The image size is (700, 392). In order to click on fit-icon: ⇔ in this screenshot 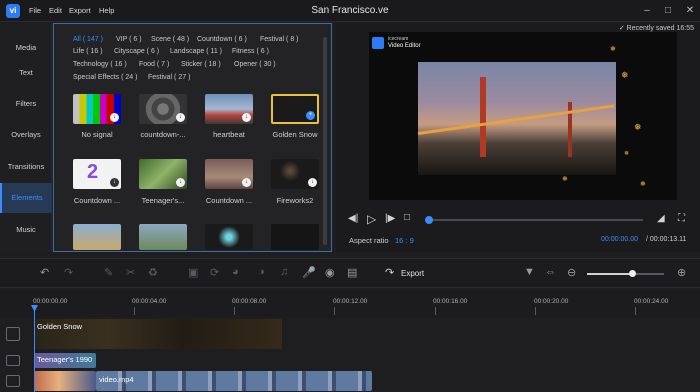, I will do `click(550, 272)`.